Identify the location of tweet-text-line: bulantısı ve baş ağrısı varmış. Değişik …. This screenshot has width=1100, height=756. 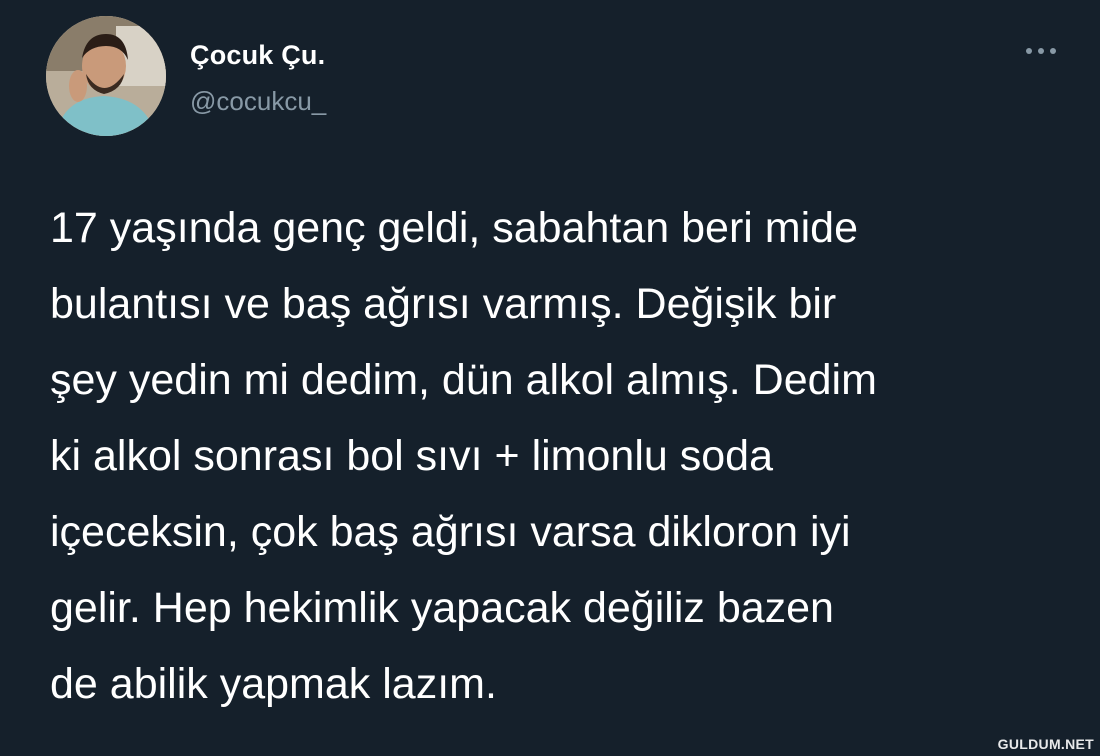
(443, 304).